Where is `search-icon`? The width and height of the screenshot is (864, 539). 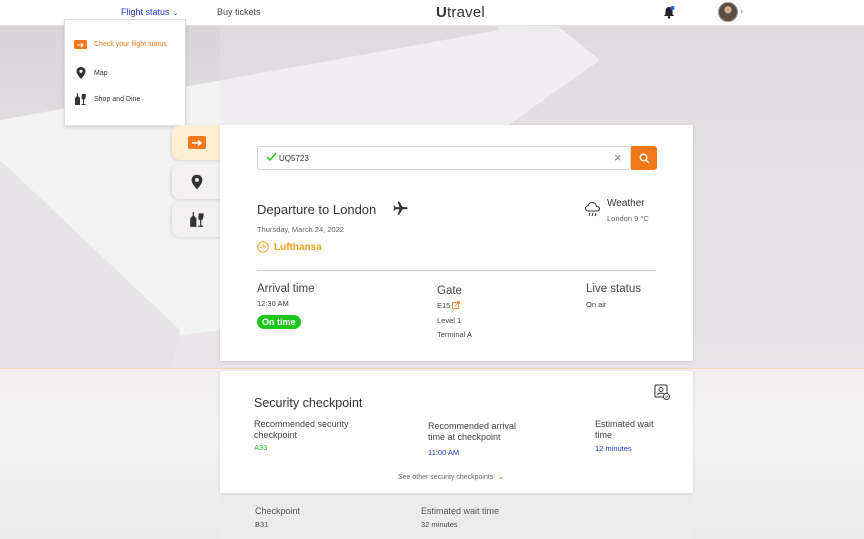 search-icon is located at coordinates (644, 158).